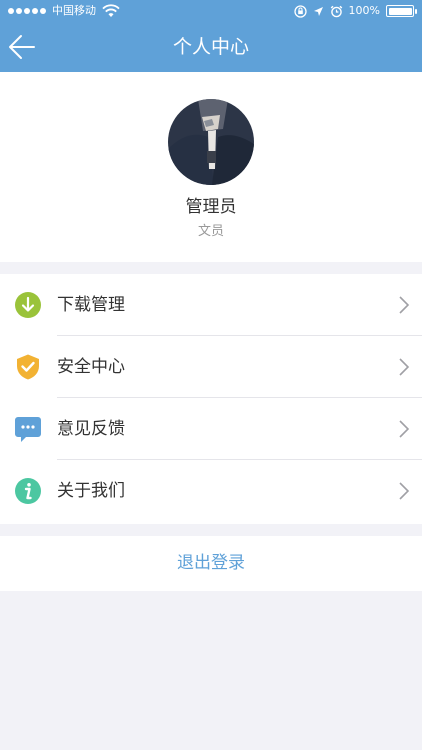 The width and height of the screenshot is (422, 750). I want to click on nav-bar: 个人中心, so click(211, 47).